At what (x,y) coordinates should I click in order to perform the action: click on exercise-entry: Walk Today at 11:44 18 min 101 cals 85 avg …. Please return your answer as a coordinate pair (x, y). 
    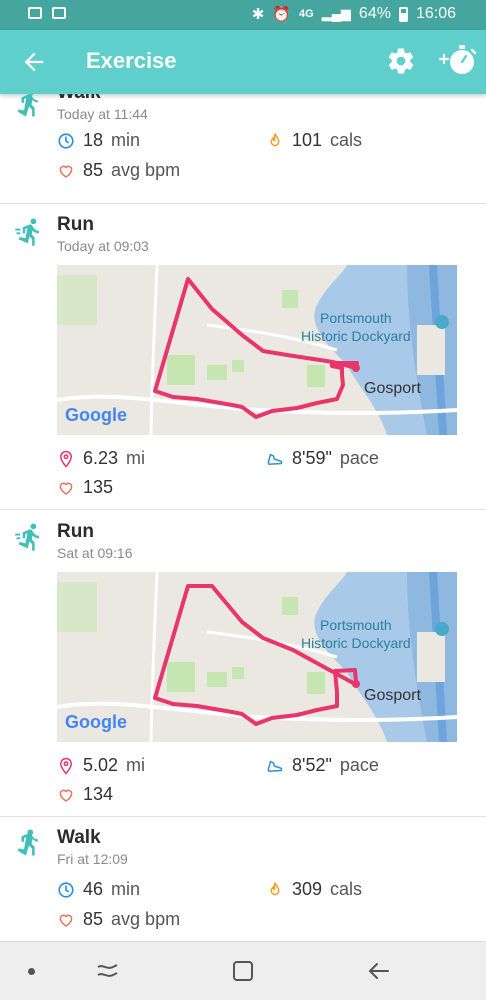
    Looking at the image, I should click on (243, 149).